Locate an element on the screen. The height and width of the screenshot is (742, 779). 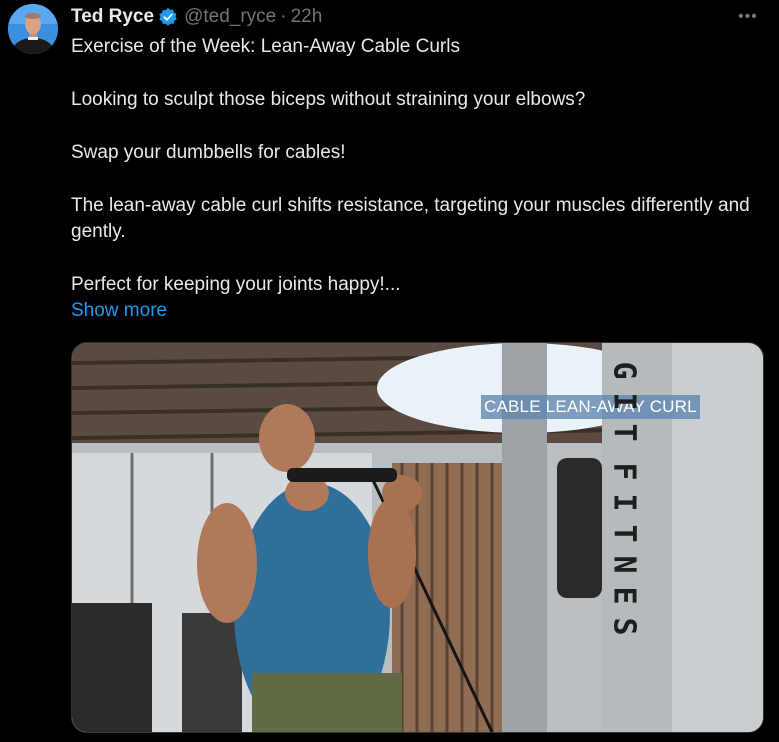
verified-badge-icon is located at coordinates (168, 17).